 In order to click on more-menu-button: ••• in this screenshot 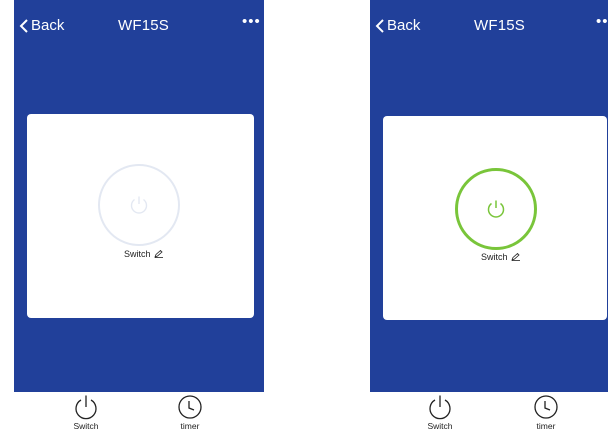, I will do `click(251, 21)`.